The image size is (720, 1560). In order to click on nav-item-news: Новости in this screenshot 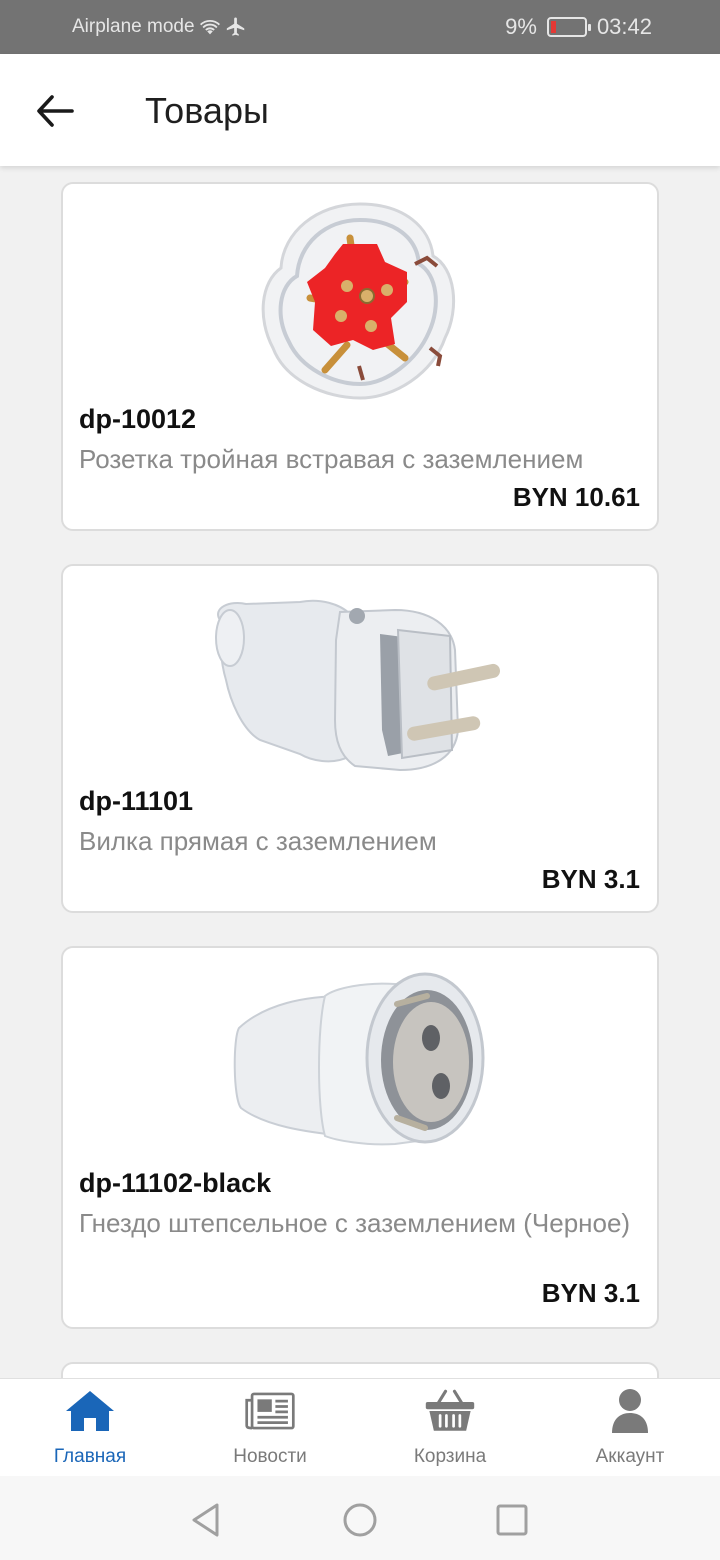, I will do `click(270, 1428)`.